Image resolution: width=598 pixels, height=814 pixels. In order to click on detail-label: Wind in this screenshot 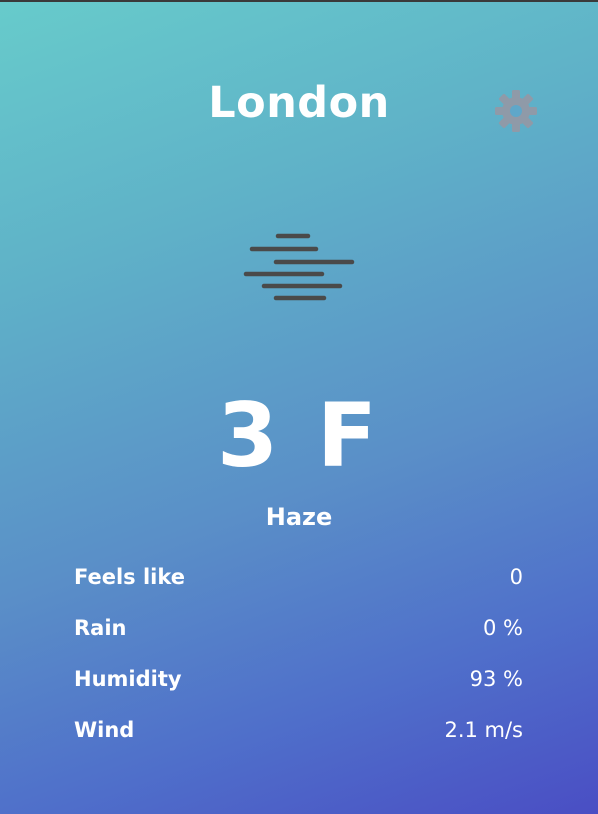, I will do `click(104, 729)`.